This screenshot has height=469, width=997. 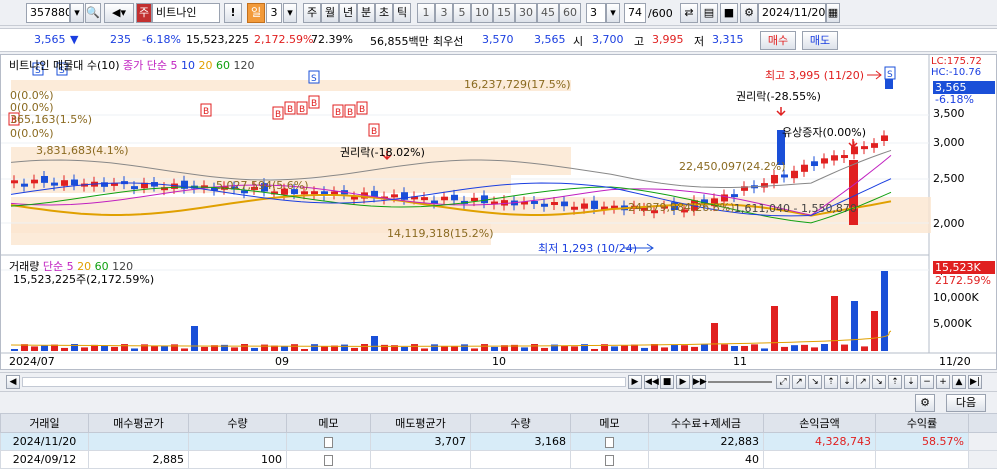 What do you see at coordinates (482, 13) in the screenshot?
I see `interval-10: 10` at bounding box center [482, 13].